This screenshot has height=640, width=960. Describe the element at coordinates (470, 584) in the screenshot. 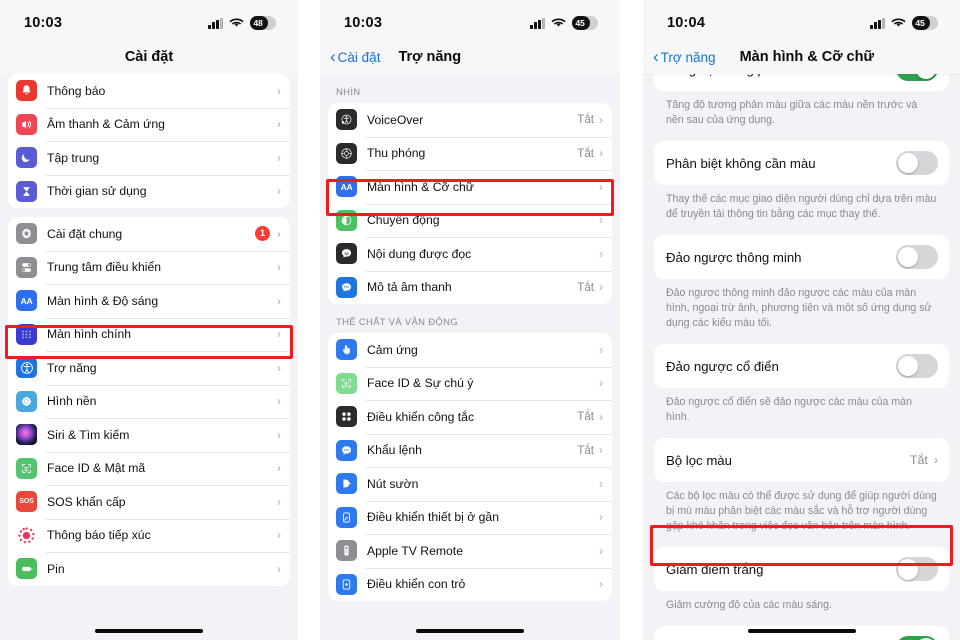

I see `list-item-pointer-control: Điều khiển con trỏ ›` at that location.